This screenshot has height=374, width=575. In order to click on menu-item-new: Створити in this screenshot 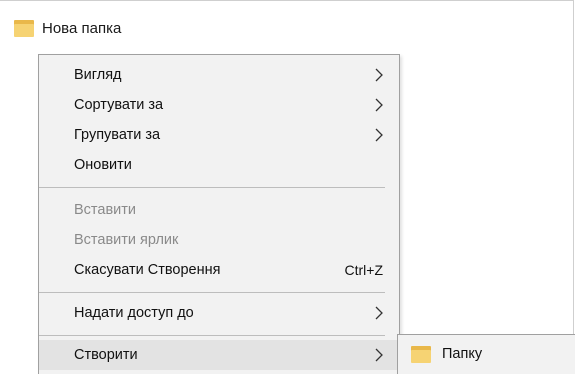, I will do `click(219, 355)`.